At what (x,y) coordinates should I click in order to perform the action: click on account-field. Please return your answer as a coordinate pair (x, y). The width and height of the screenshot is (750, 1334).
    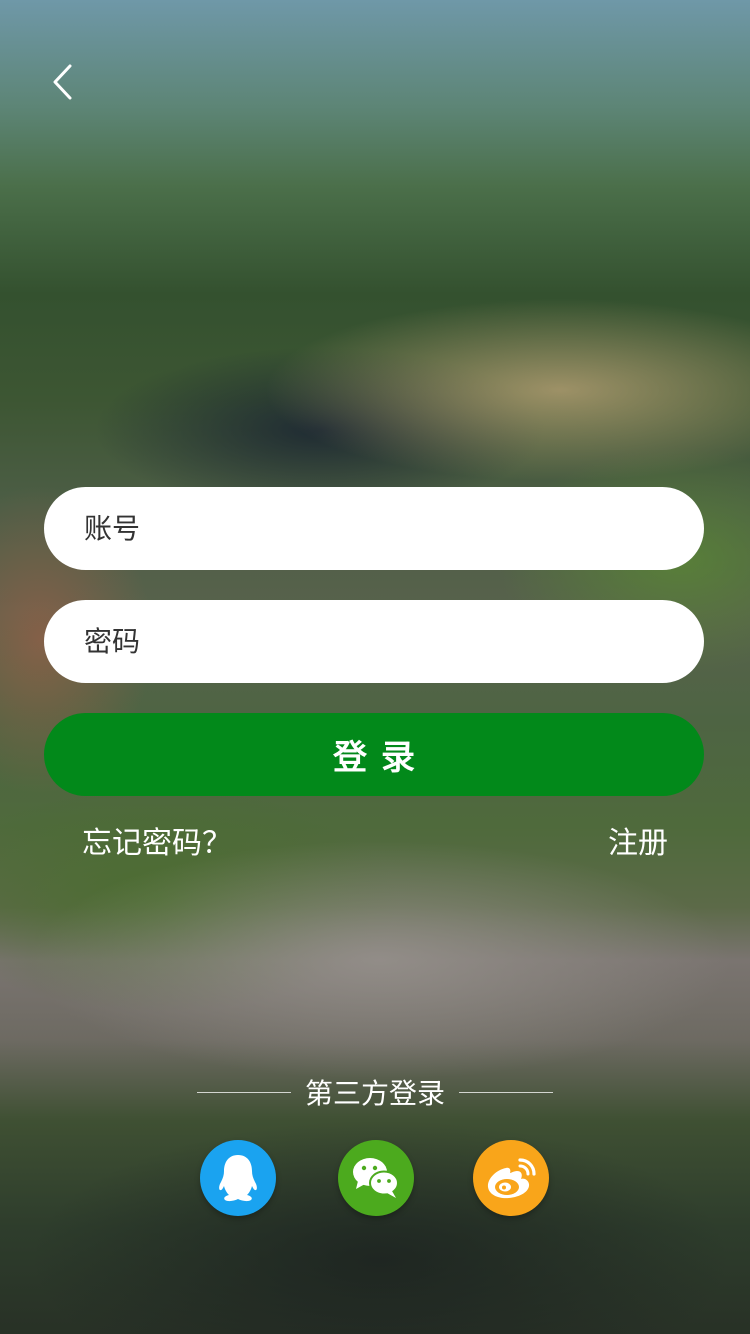
    Looking at the image, I should click on (374, 528).